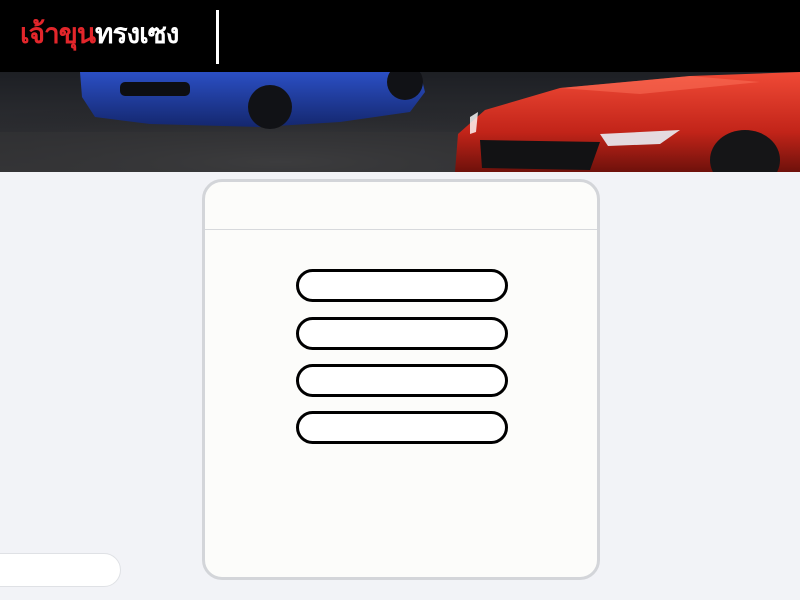 The image size is (800, 600). What do you see at coordinates (540, 155) in the screenshot?
I see `red-car-grille` at bounding box center [540, 155].